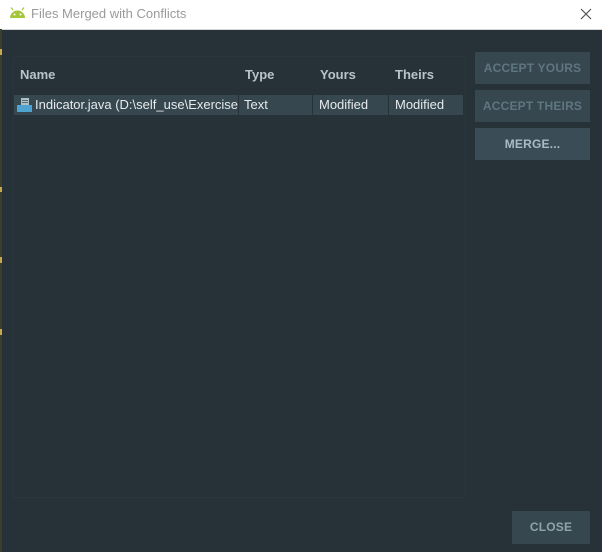 Image resolution: width=602 pixels, height=552 pixels. What do you see at coordinates (586, 14) in the screenshot?
I see `close-icon` at bounding box center [586, 14].